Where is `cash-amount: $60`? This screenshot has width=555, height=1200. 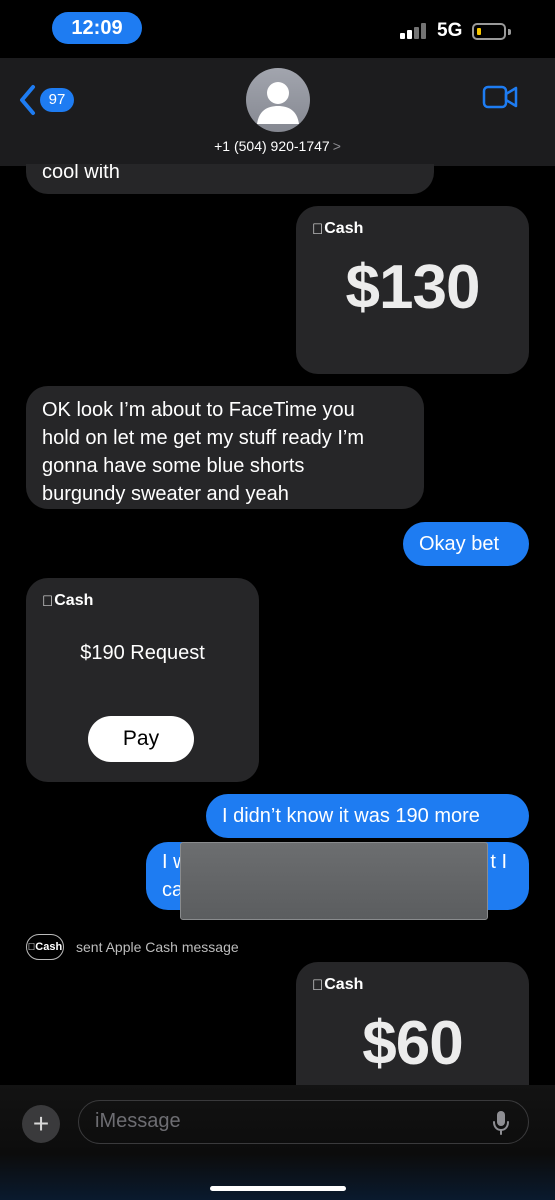
cash-amount: $60 is located at coordinates (412, 1043).